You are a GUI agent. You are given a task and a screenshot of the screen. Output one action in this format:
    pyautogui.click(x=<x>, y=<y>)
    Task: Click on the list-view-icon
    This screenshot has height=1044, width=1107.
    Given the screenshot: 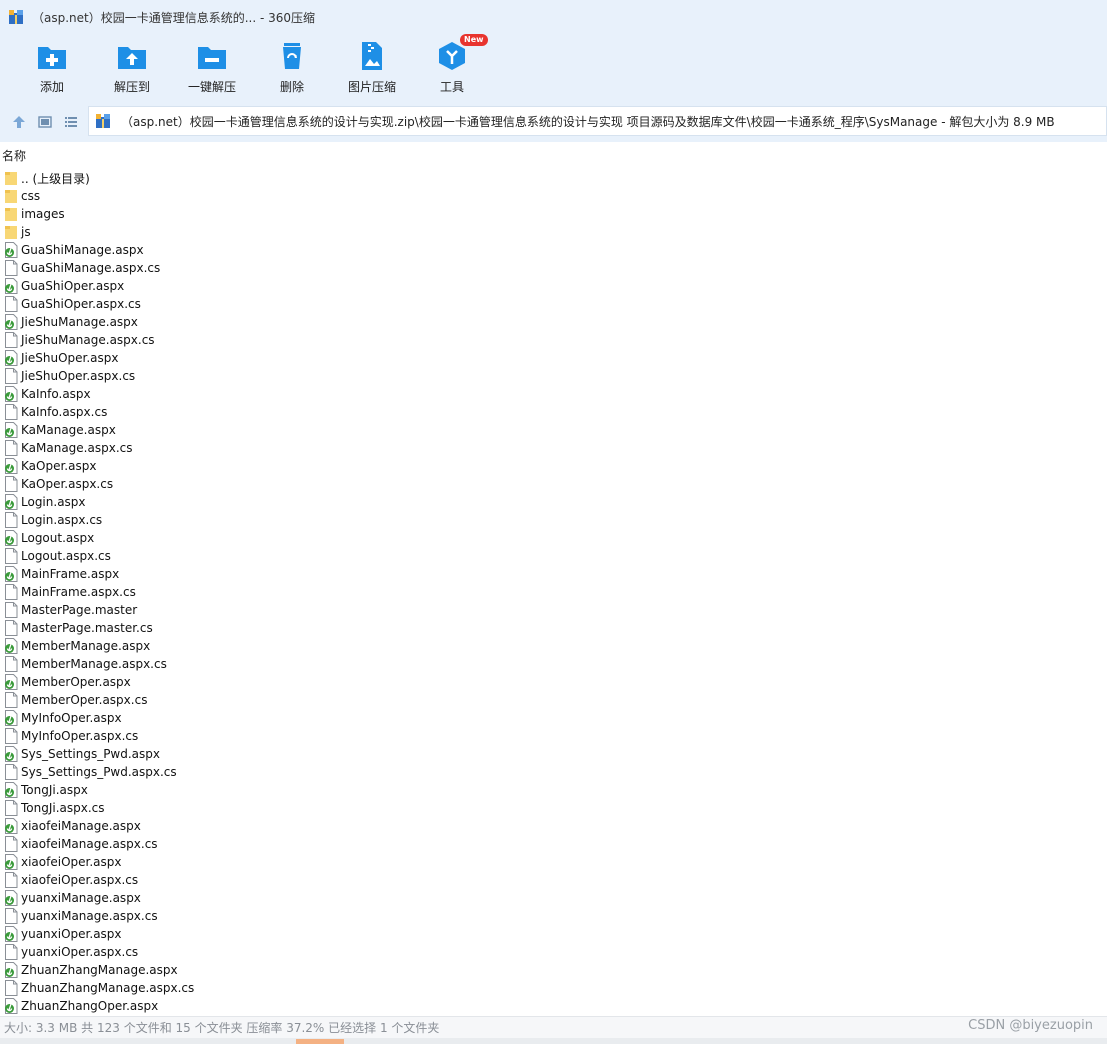 What is the action you would take?
    pyautogui.click(x=71, y=122)
    